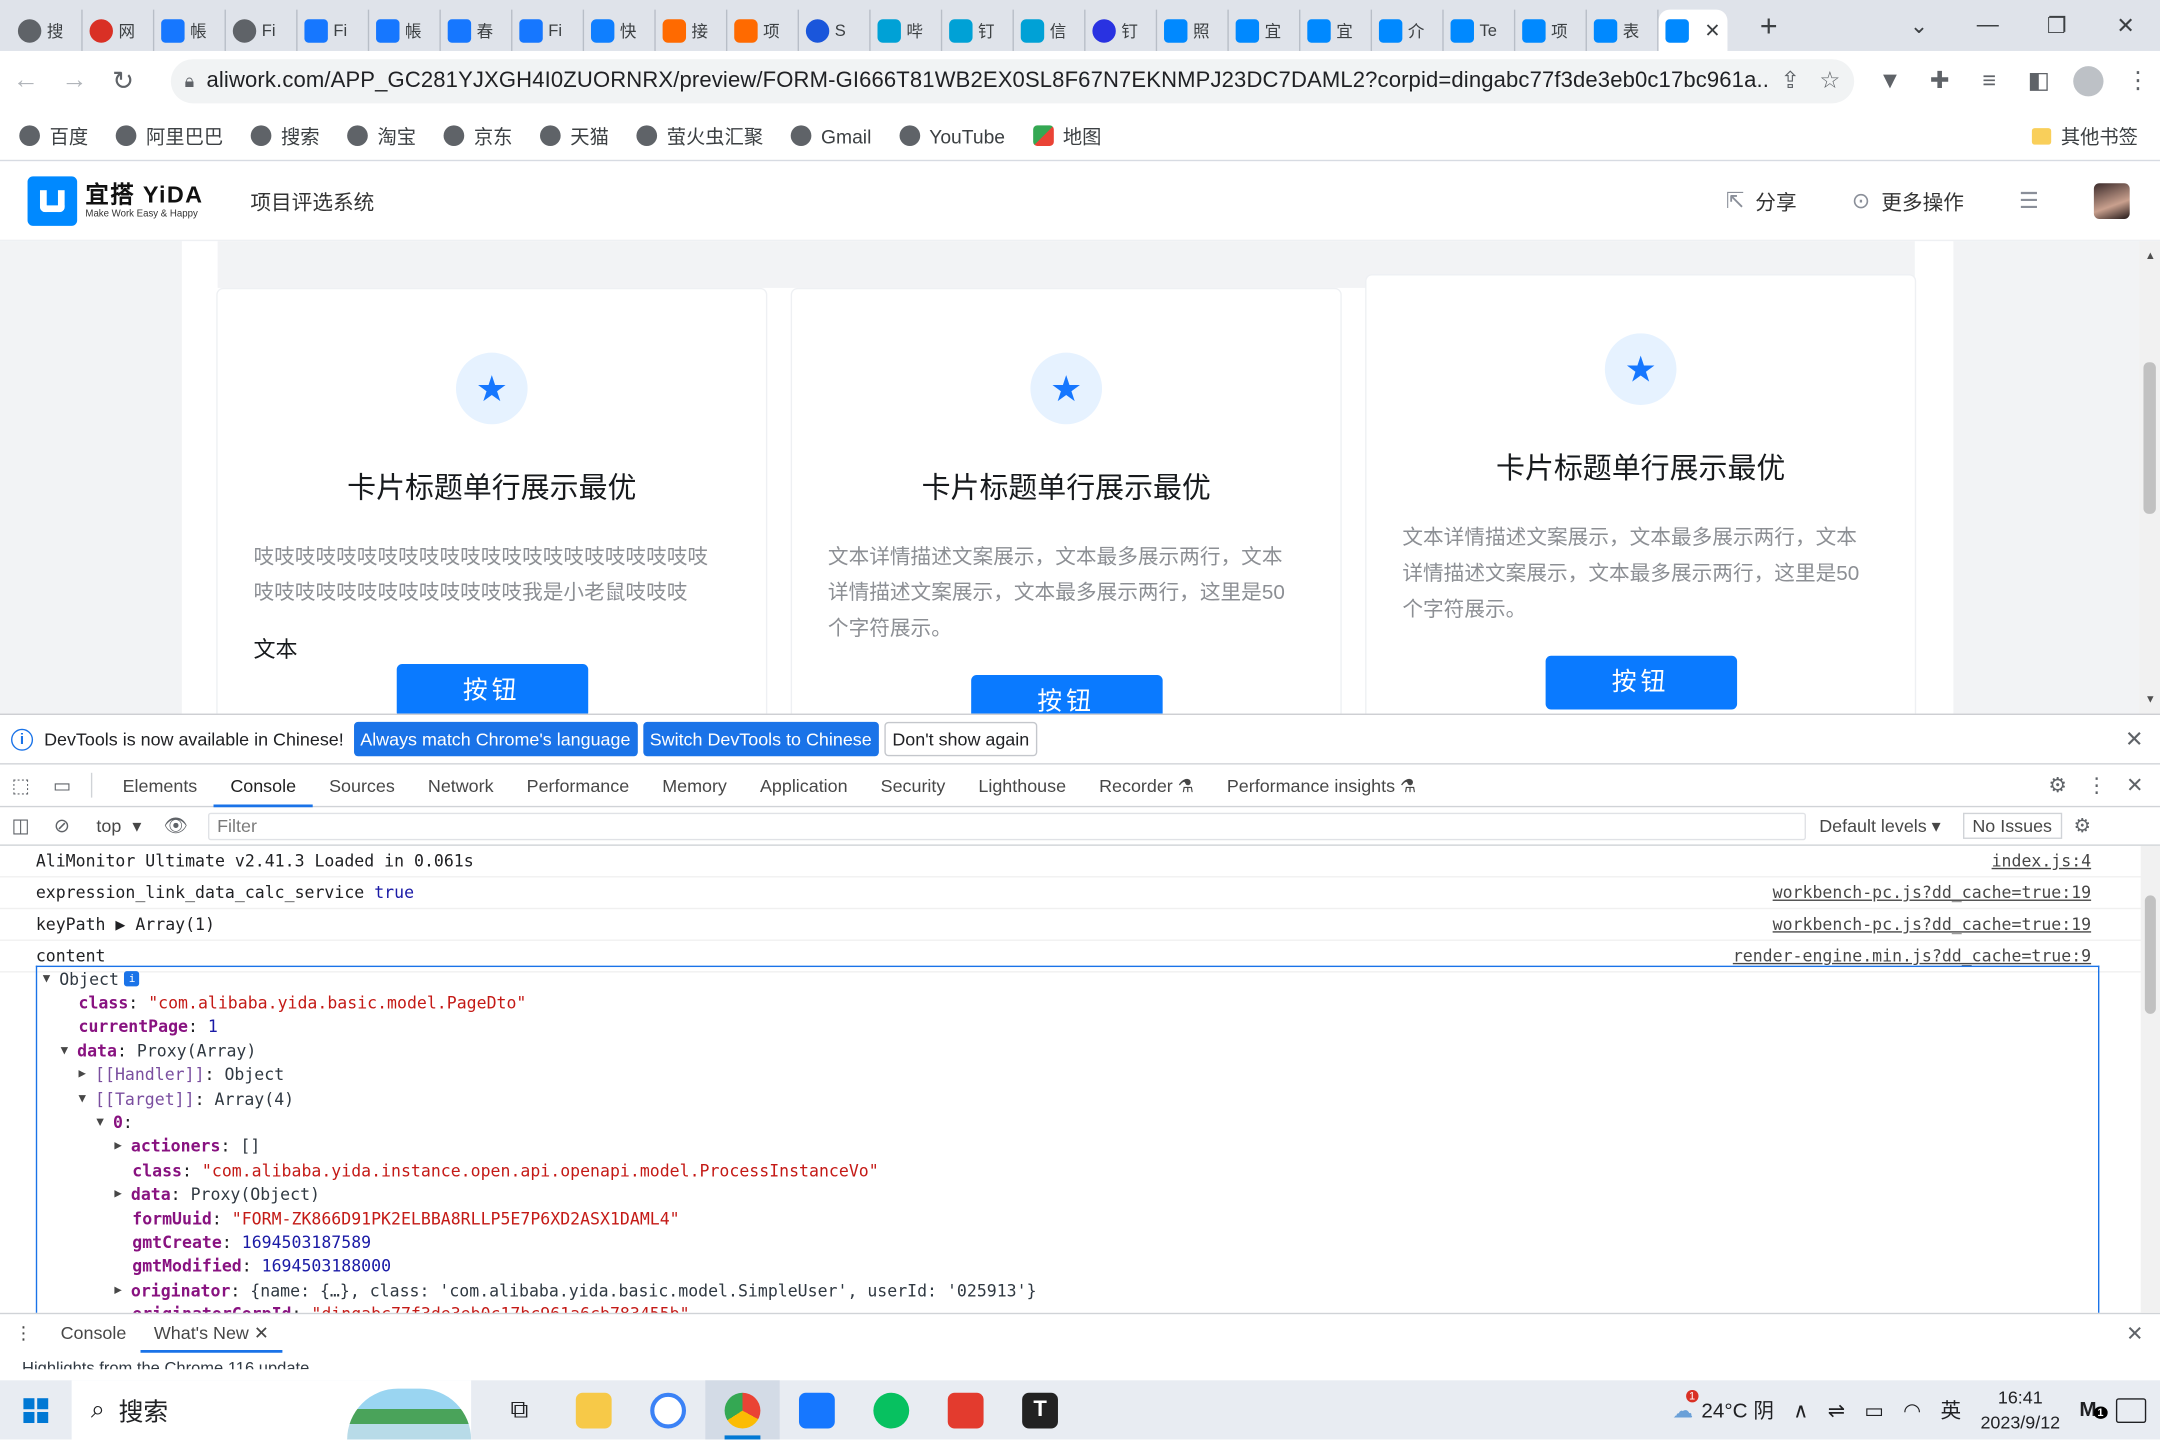 The height and width of the screenshot is (1440, 2160). Describe the element at coordinates (495, 739) in the screenshot. I see `always-match-language-button: Always match Chrome's language` at that location.